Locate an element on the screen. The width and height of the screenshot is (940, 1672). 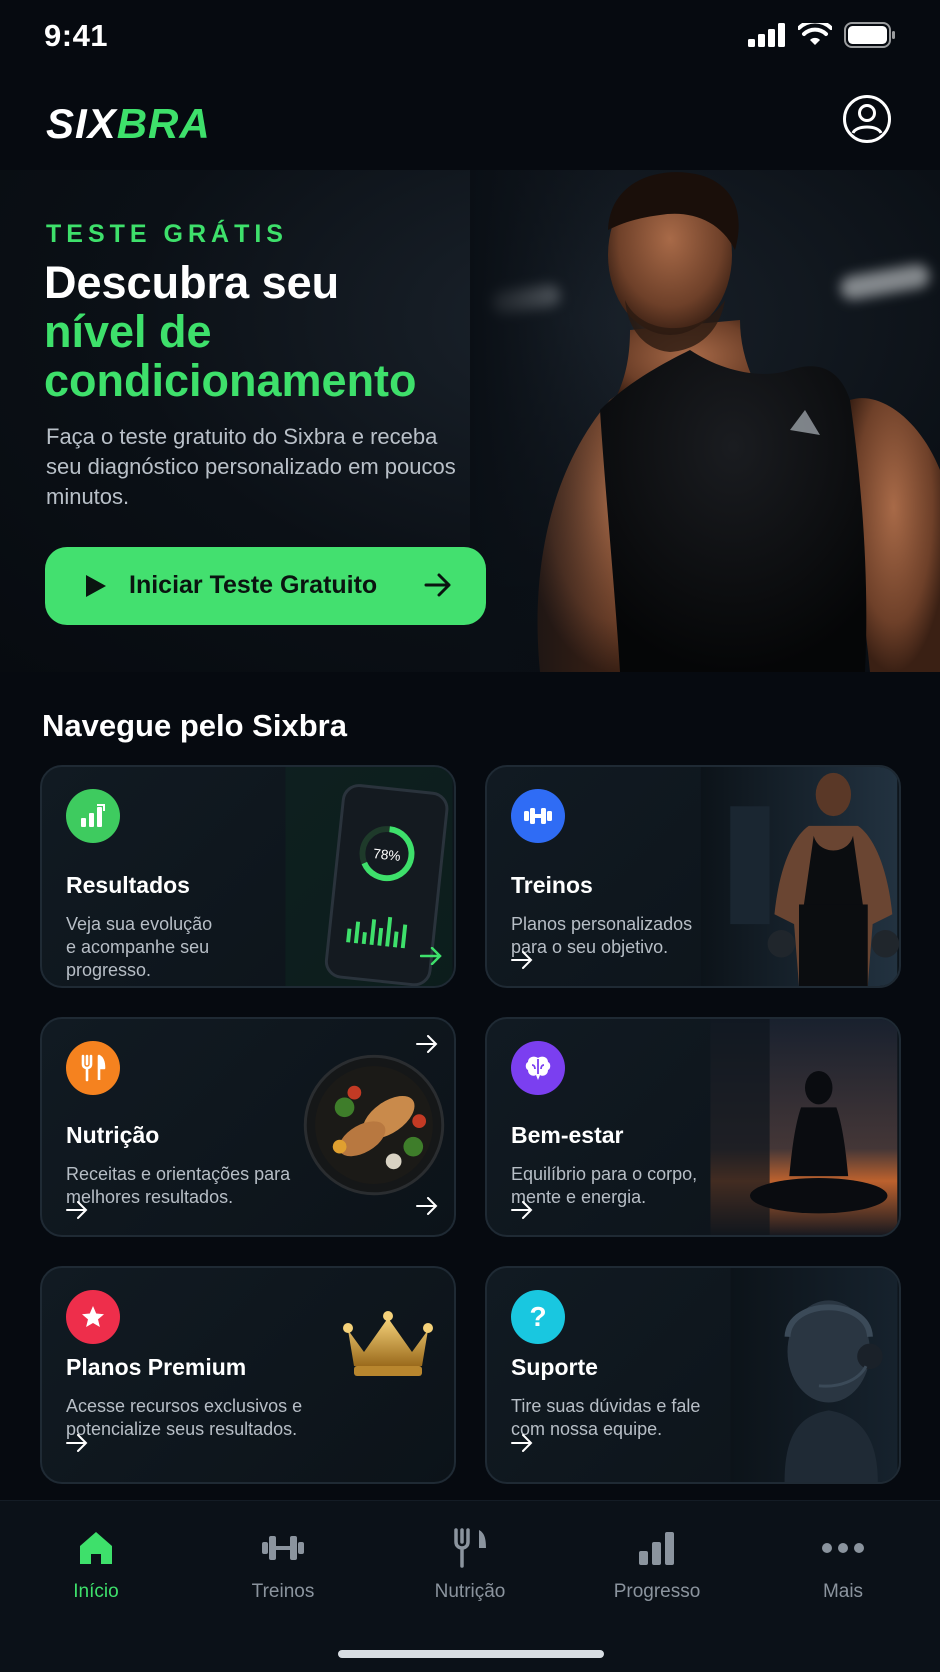
hero-title-line3: condicionamento is located at coordinates (230, 380).